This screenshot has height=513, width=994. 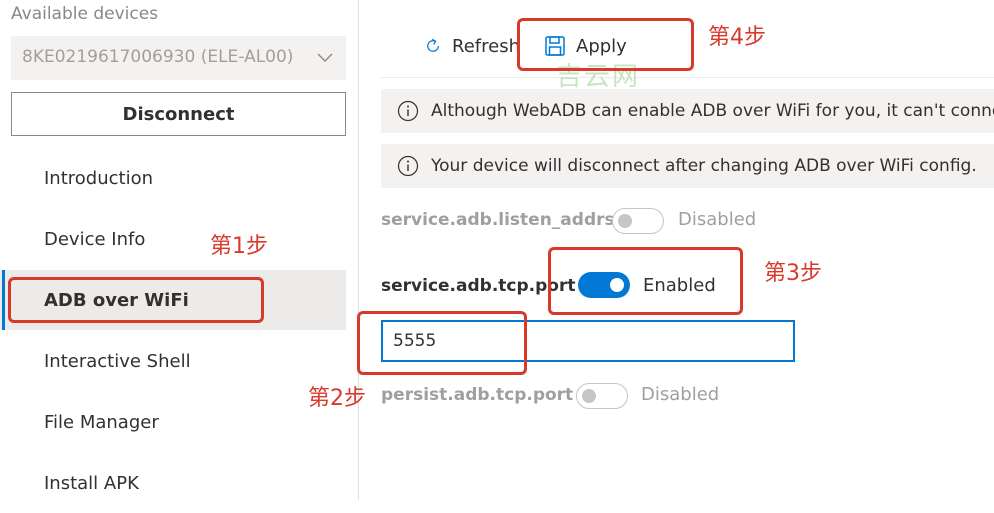 What do you see at coordinates (680, 394) in the screenshot?
I see `persist-port-state: Disabled` at bounding box center [680, 394].